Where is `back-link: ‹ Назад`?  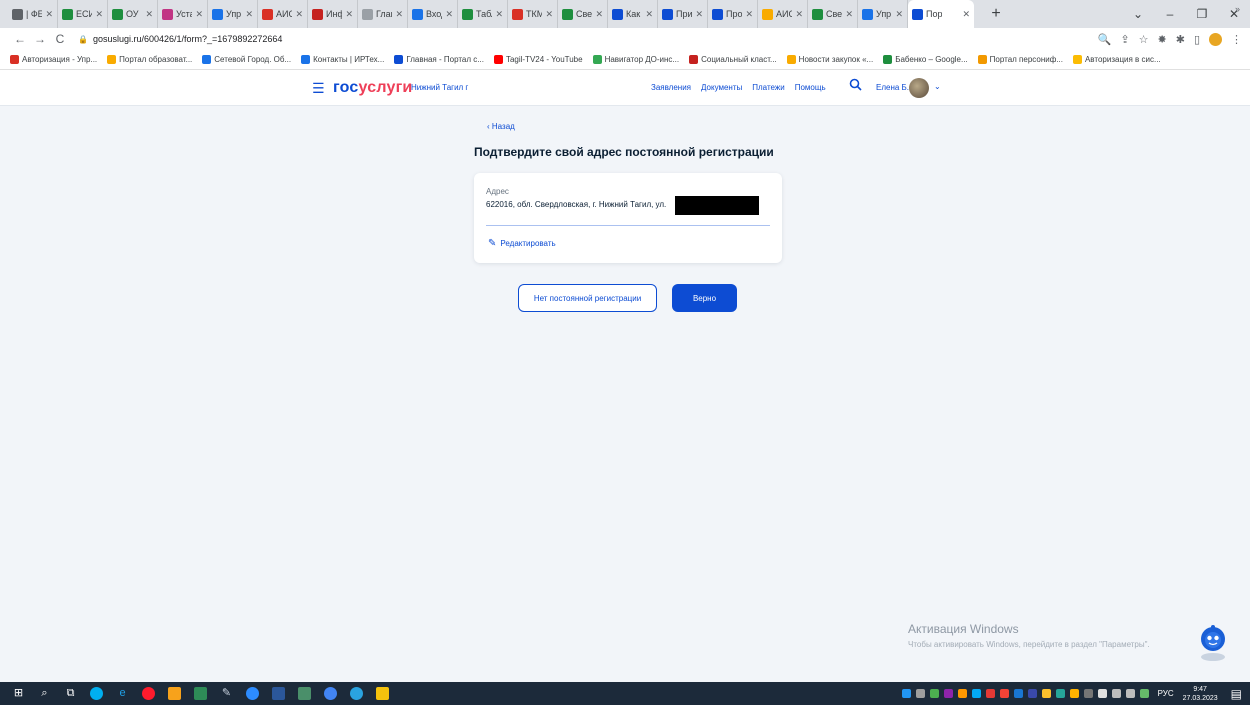 back-link: ‹ Назад is located at coordinates (501, 126).